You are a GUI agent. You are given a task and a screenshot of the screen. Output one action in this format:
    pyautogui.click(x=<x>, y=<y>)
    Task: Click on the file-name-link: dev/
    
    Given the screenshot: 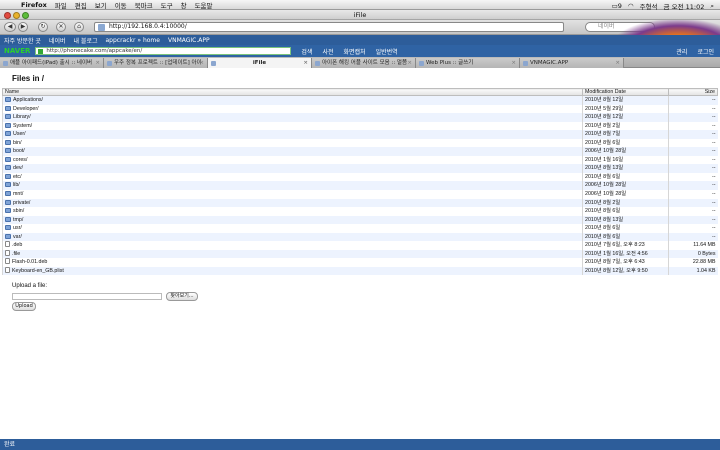 What is the action you would take?
    pyautogui.click(x=18, y=168)
    